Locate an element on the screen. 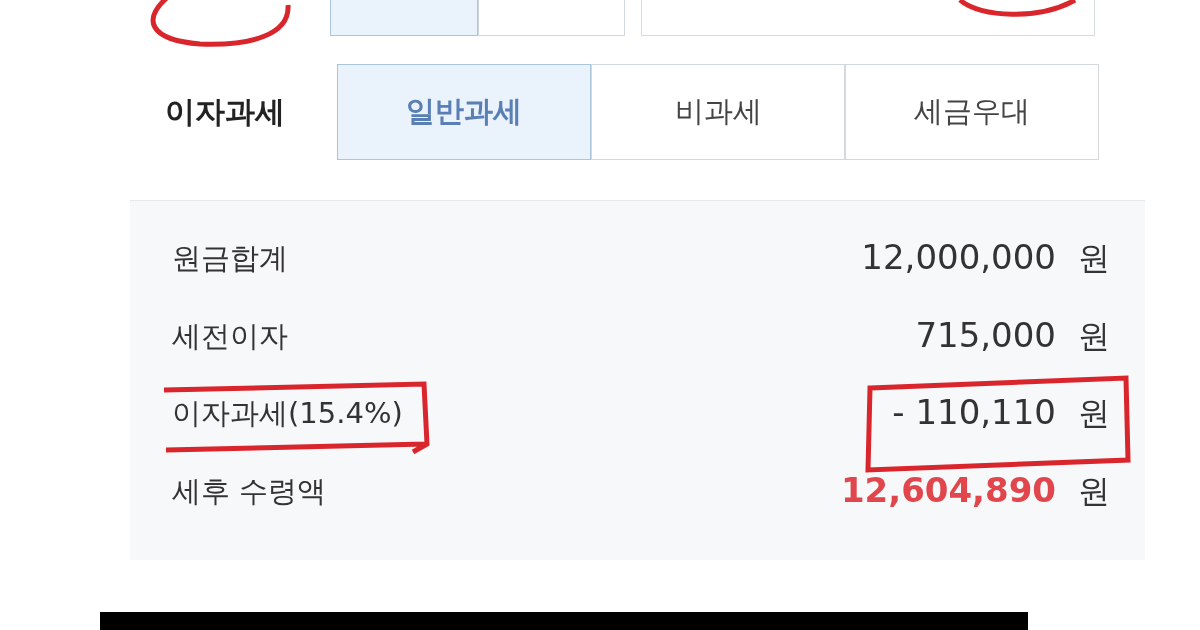  summary-label: 세후 수령액 is located at coordinates (249, 492).